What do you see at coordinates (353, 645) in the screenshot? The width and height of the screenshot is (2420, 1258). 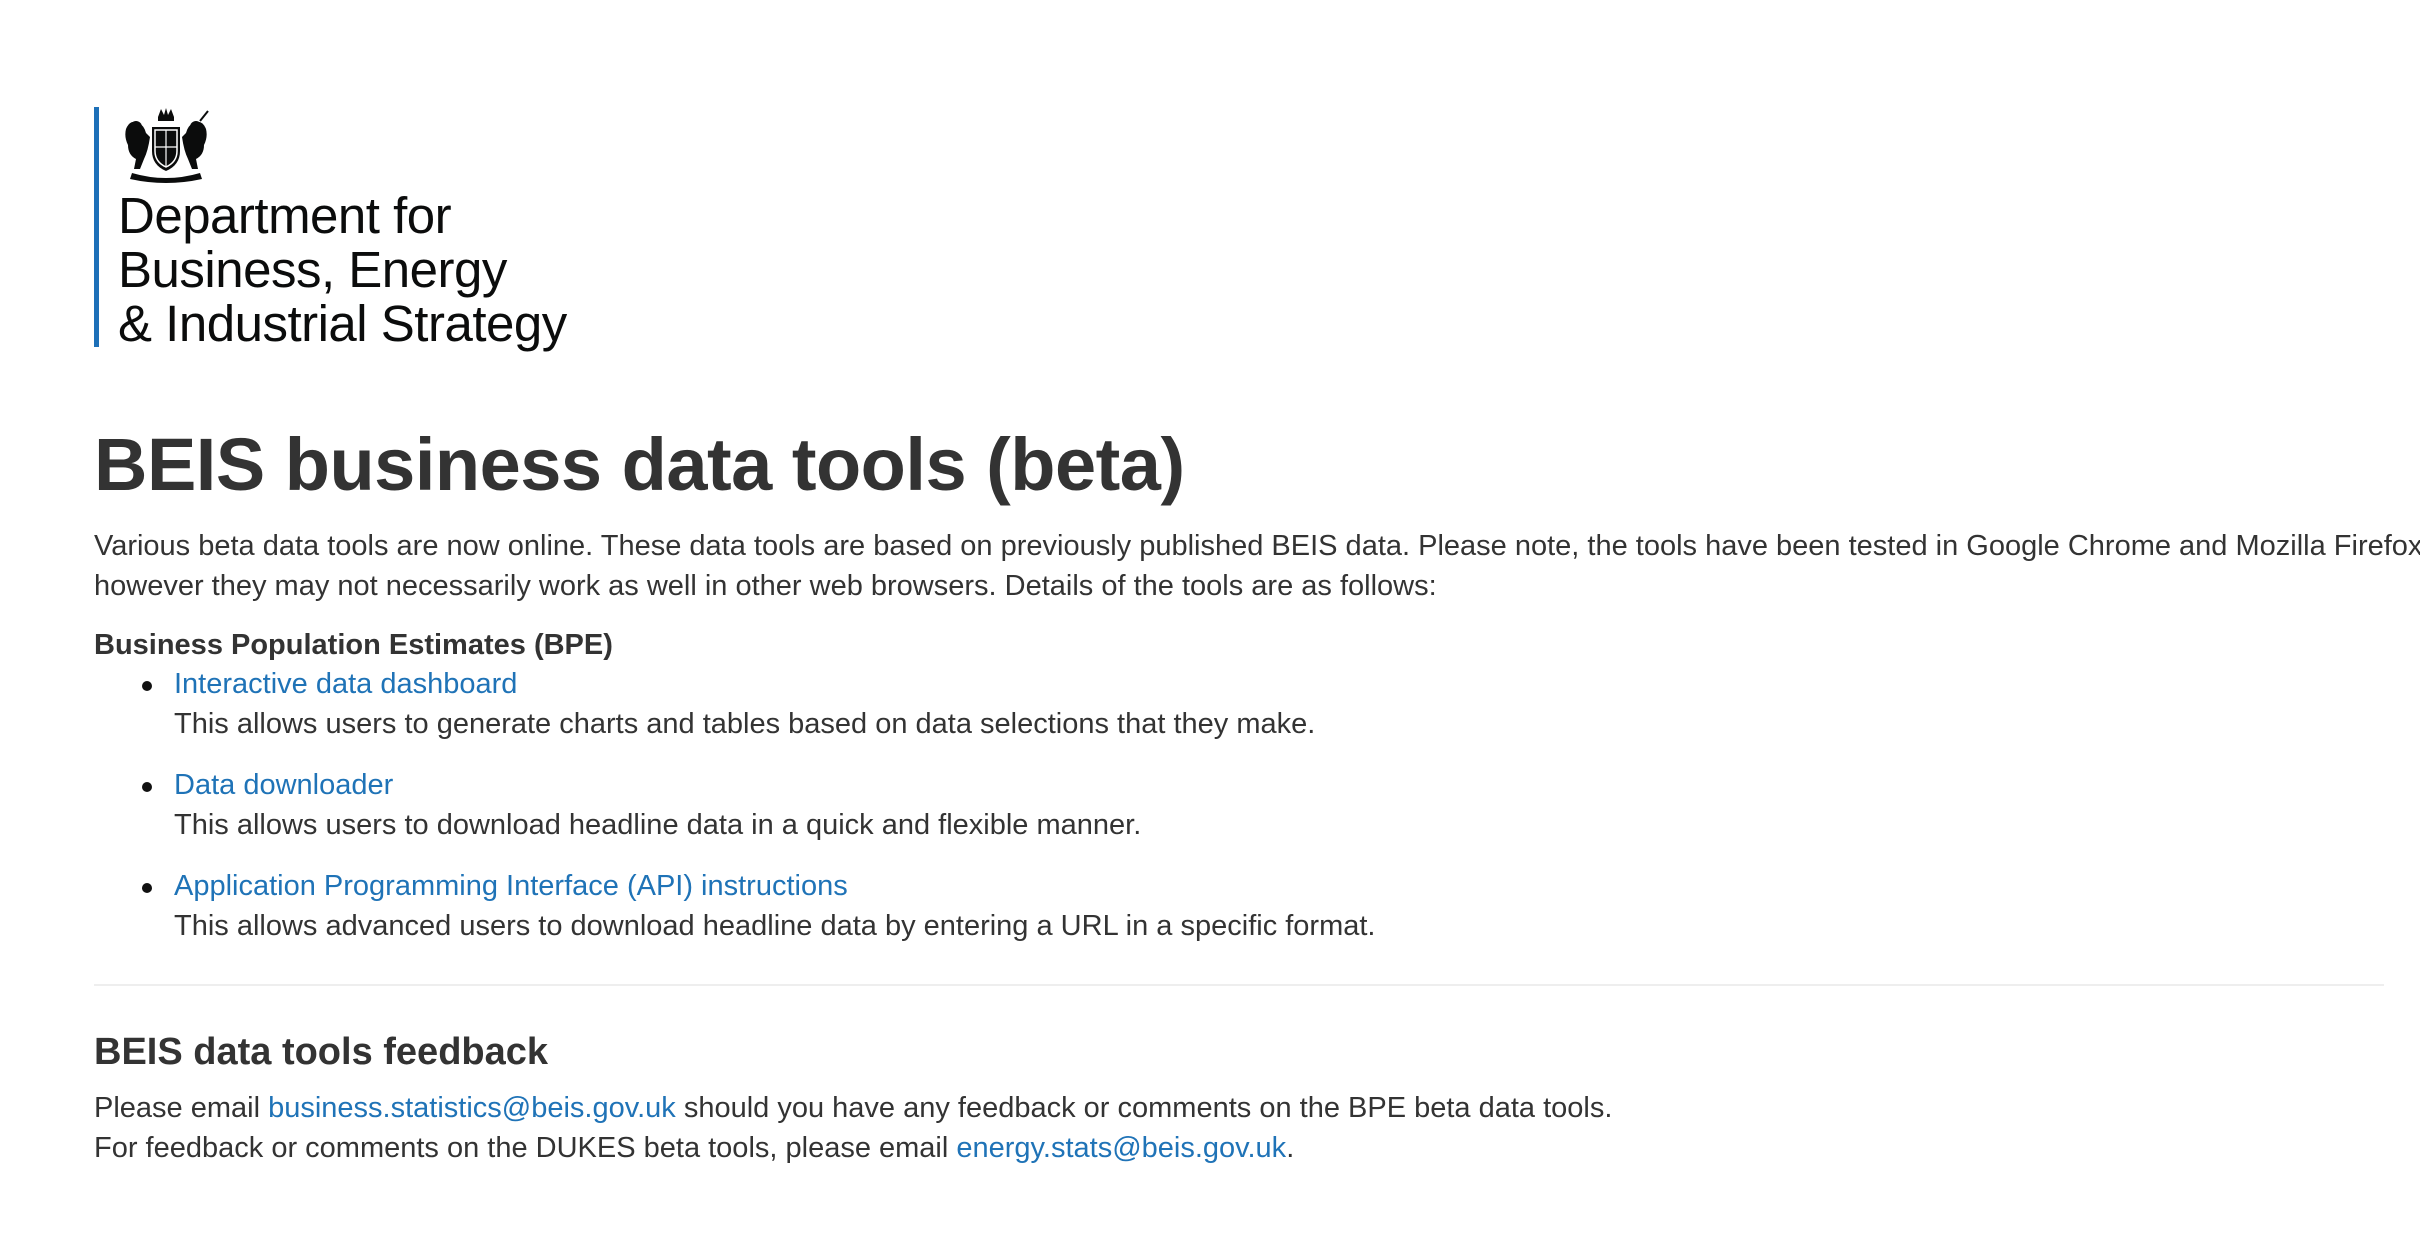 I see `bpe-heading: Business Population Estimates (BPE)` at bounding box center [353, 645].